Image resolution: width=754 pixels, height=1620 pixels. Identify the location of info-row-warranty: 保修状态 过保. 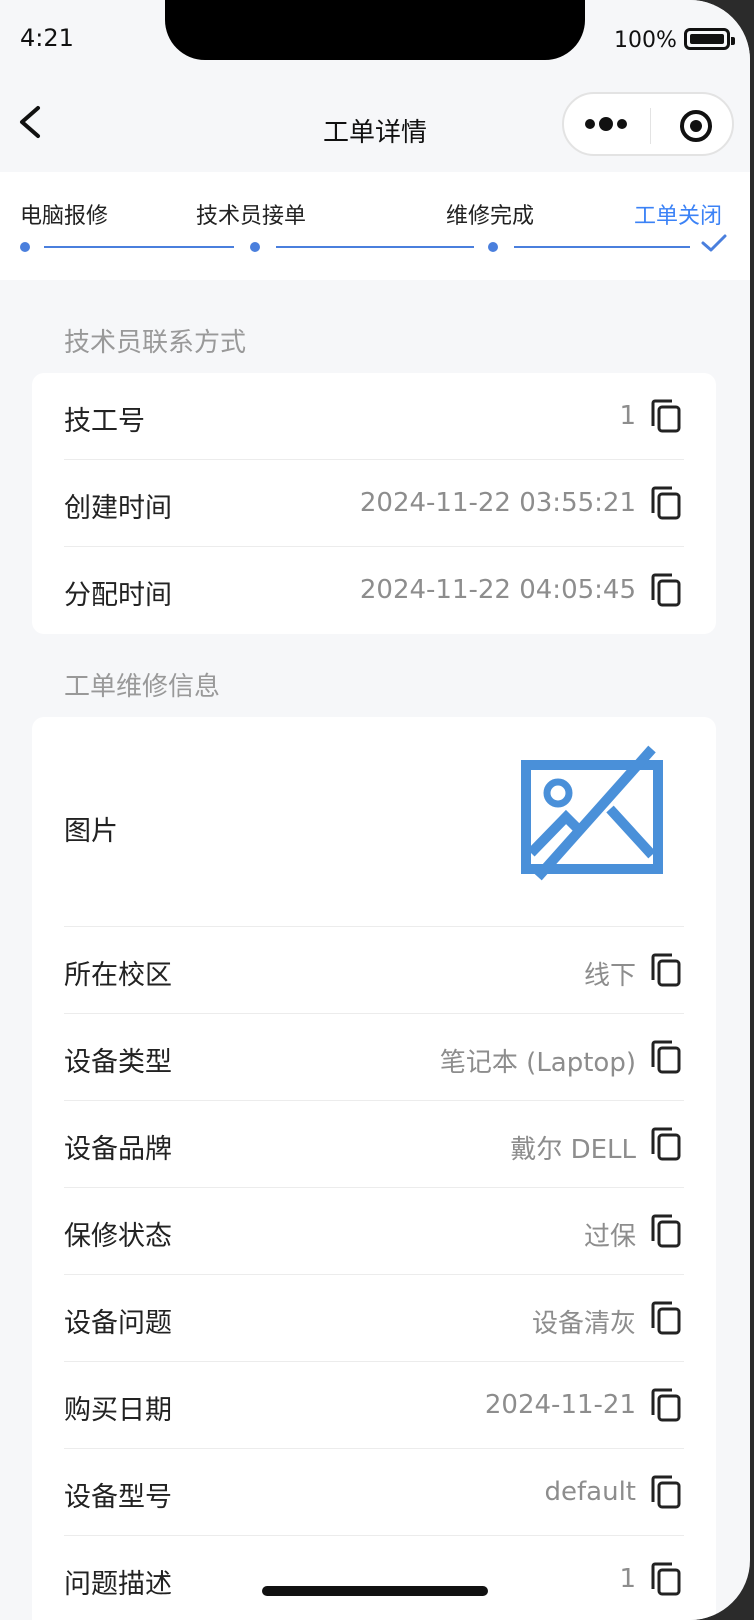
(374, 1231).